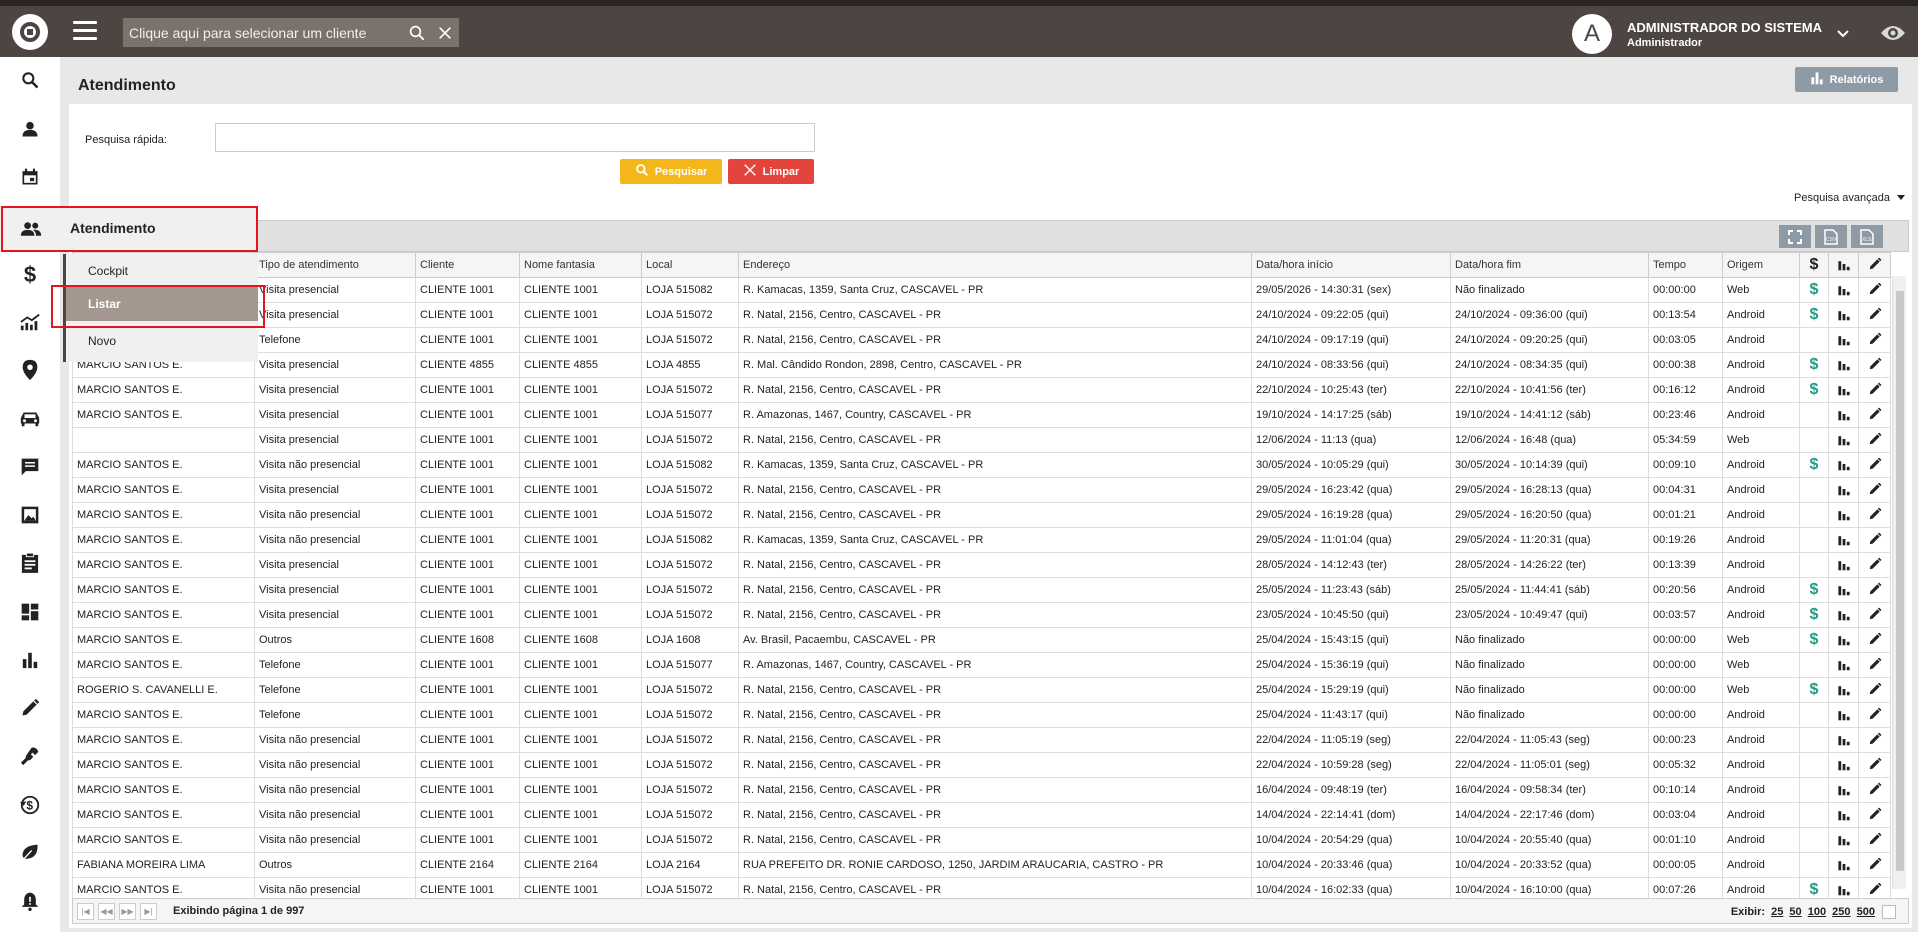  What do you see at coordinates (30, 130) in the screenshot?
I see `sidebar-item-profile` at bounding box center [30, 130].